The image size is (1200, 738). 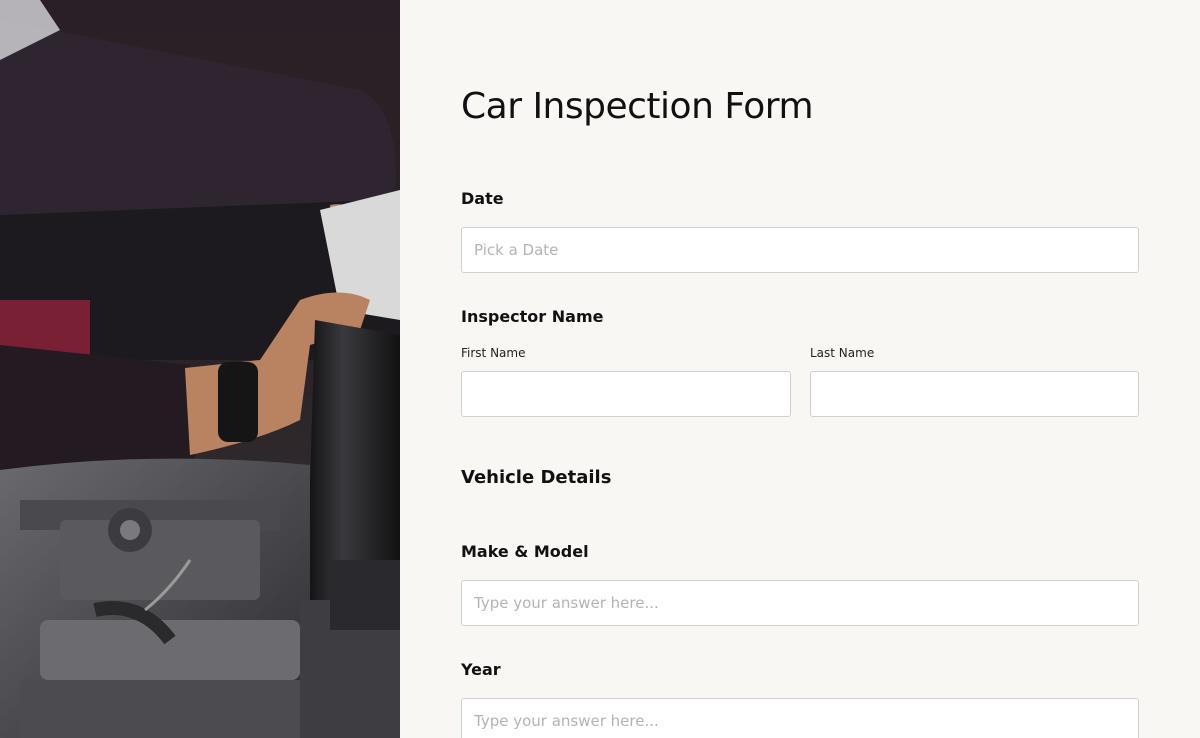 What do you see at coordinates (481, 669) in the screenshot?
I see `year-label: Year` at bounding box center [481, 669].